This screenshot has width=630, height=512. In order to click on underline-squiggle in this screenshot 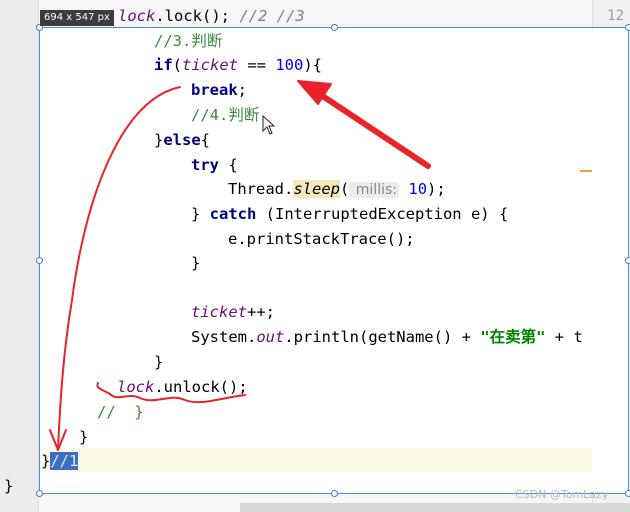, I will do `click(177, 398)`.